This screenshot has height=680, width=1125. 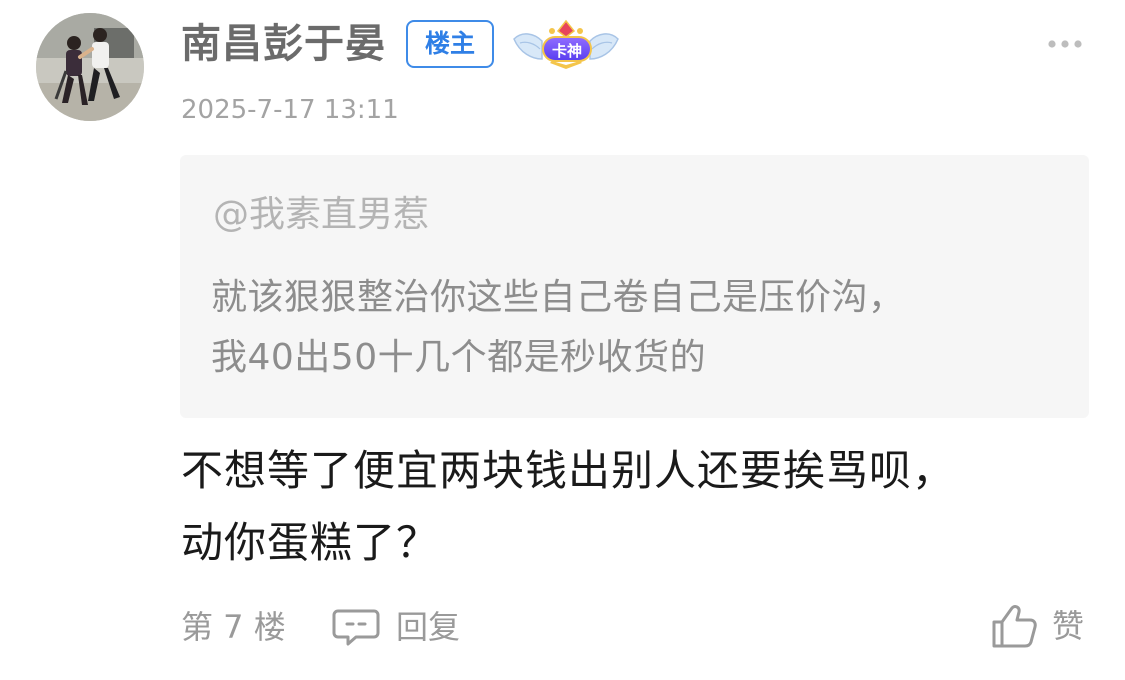 What do you see at coordinates (90, 67) in the screenshot?
I see `avatar` at bounding box center [90, 67].